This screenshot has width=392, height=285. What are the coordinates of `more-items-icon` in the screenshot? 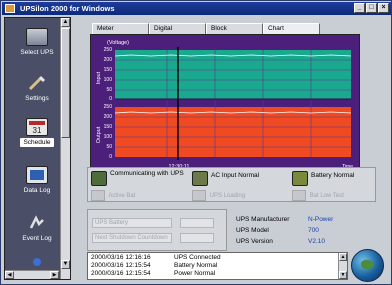 It's located at (37, 262).